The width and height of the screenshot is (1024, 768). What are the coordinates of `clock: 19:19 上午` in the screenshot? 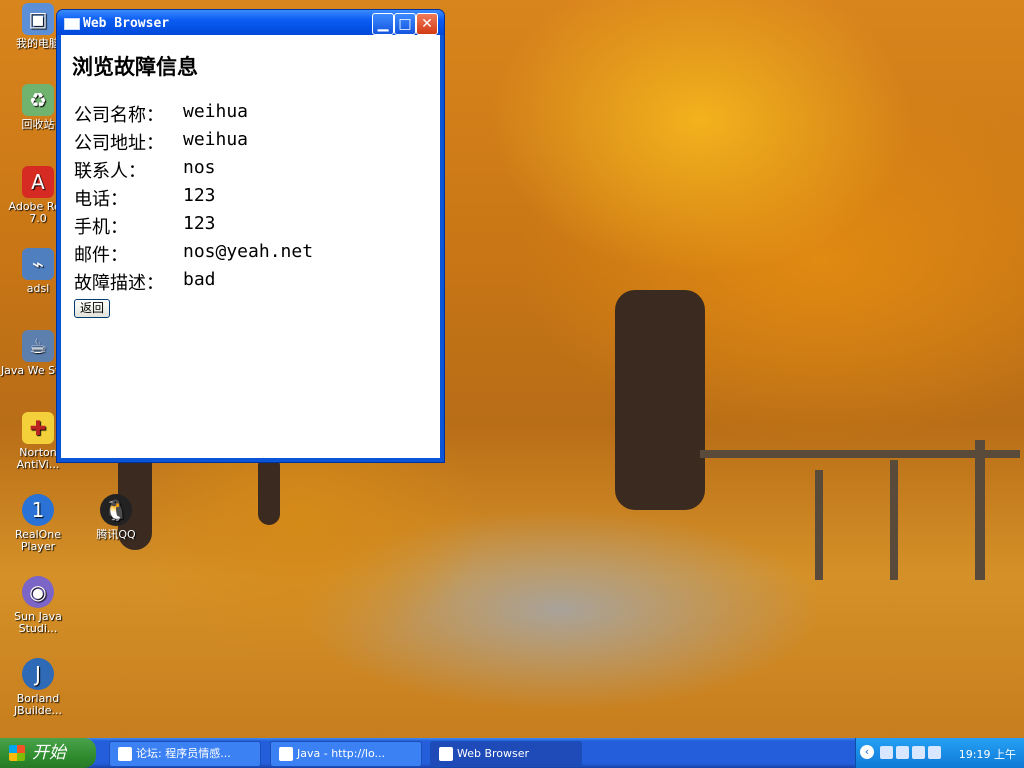 It's located at (987, 754).